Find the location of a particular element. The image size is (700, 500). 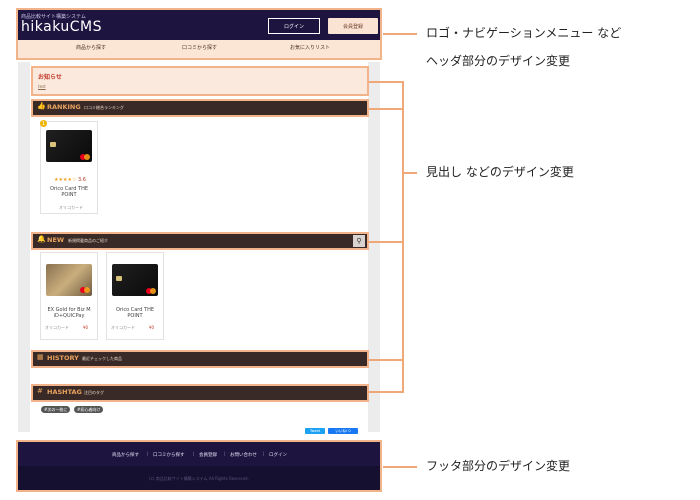

callout-line-header is located at coordinates (400, 34).